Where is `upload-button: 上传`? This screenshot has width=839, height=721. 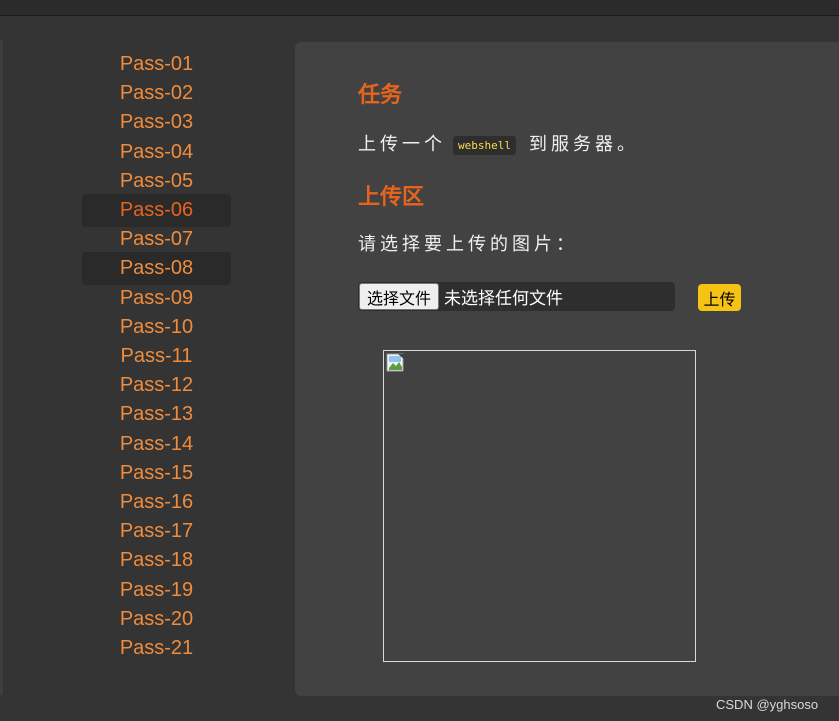
upload-button: 上传 is located at coordinates (719, 297).